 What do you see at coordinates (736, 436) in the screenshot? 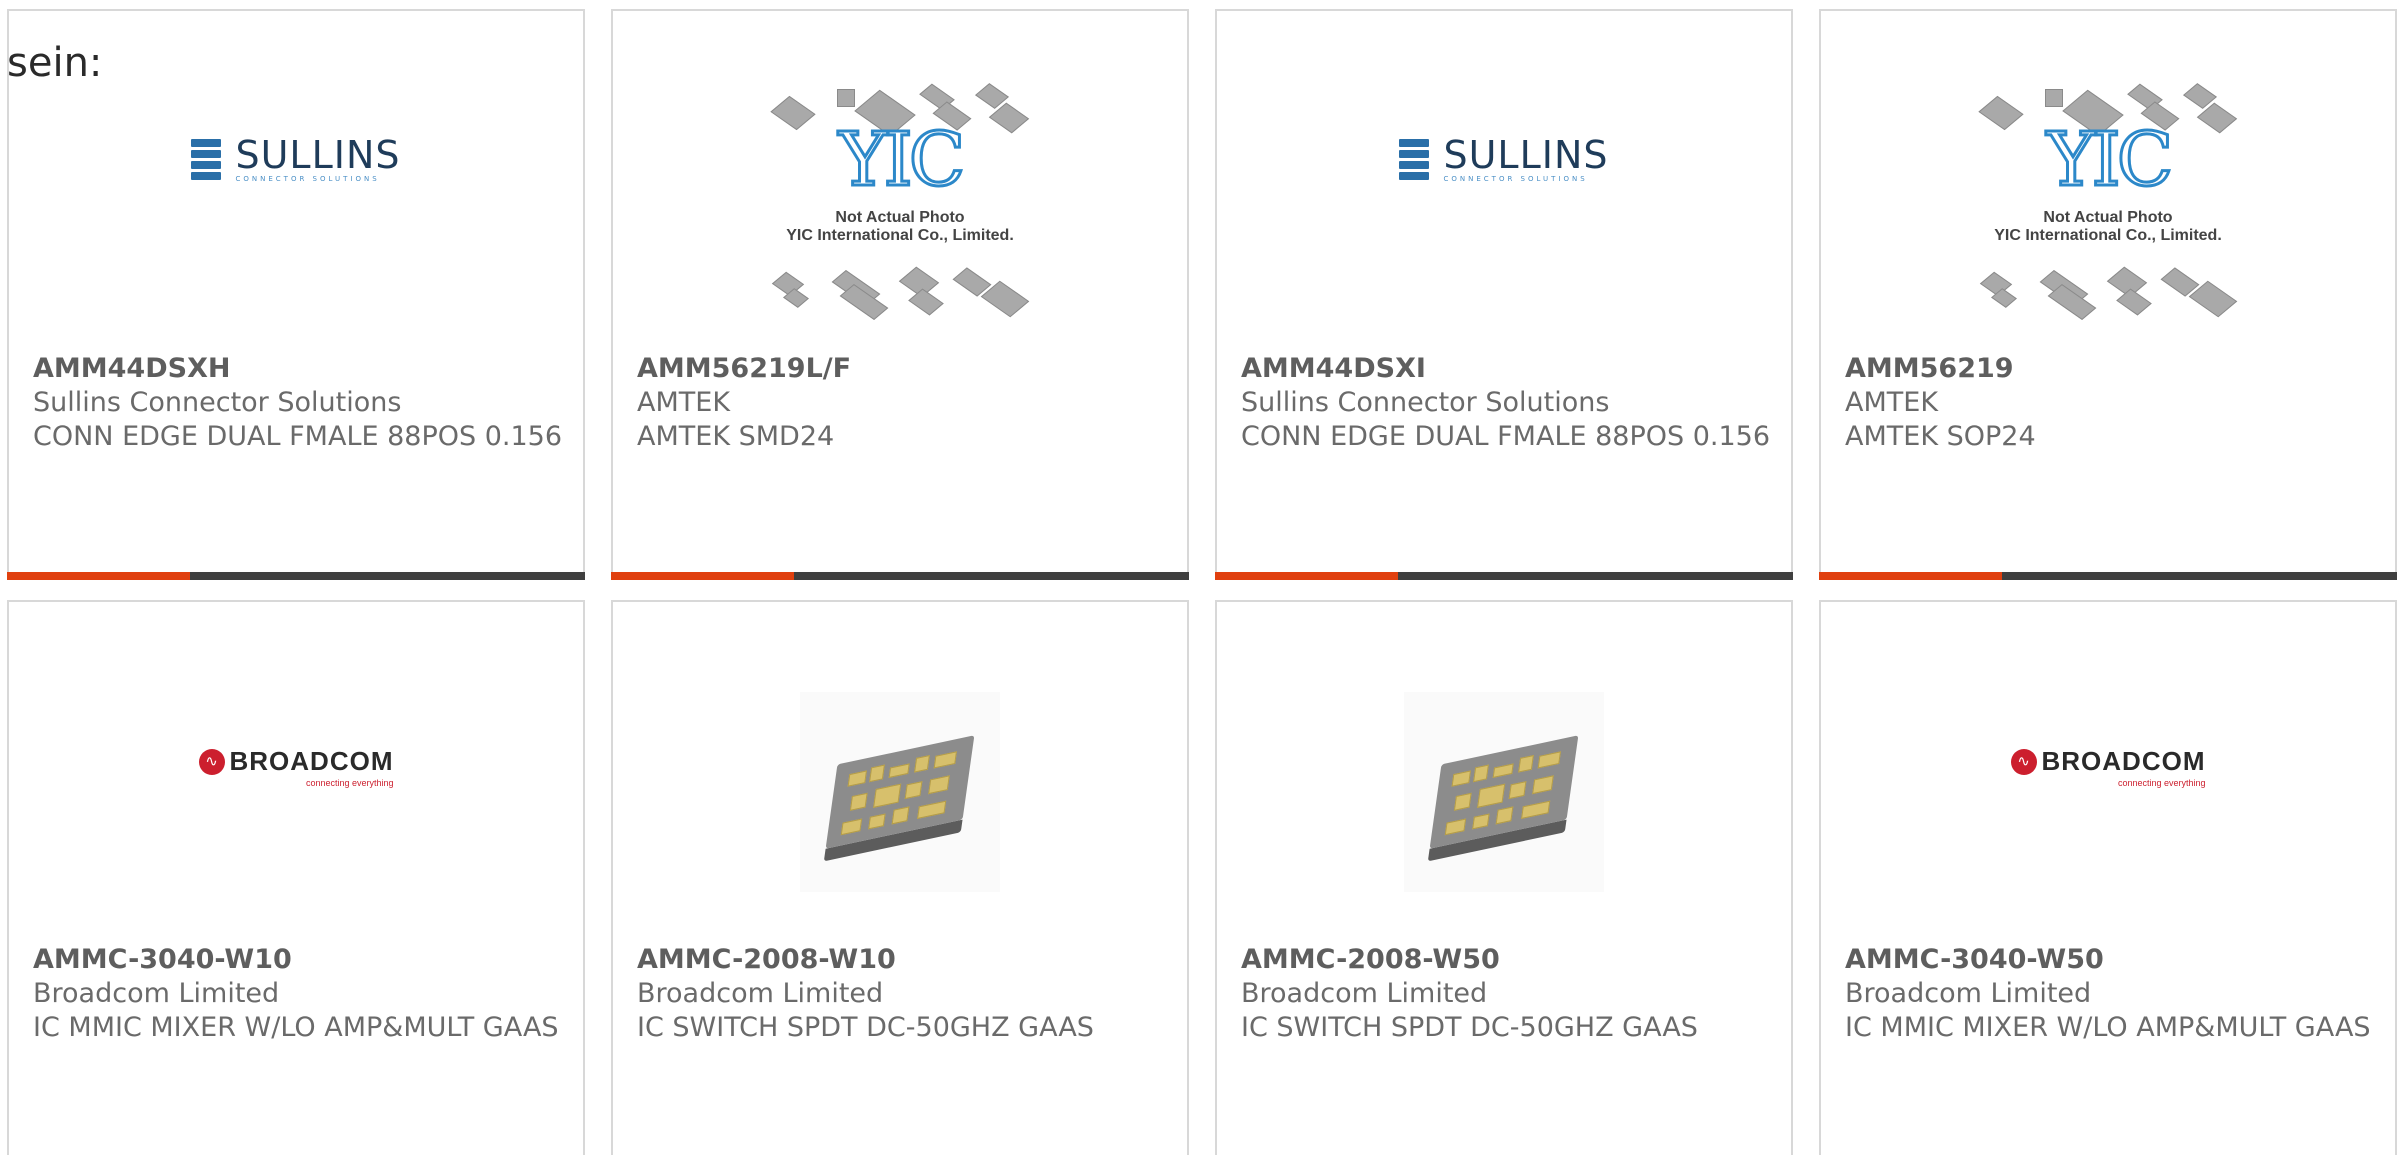
I see `product-description: AMTEK SMD24` at bounding box center [736, 436].